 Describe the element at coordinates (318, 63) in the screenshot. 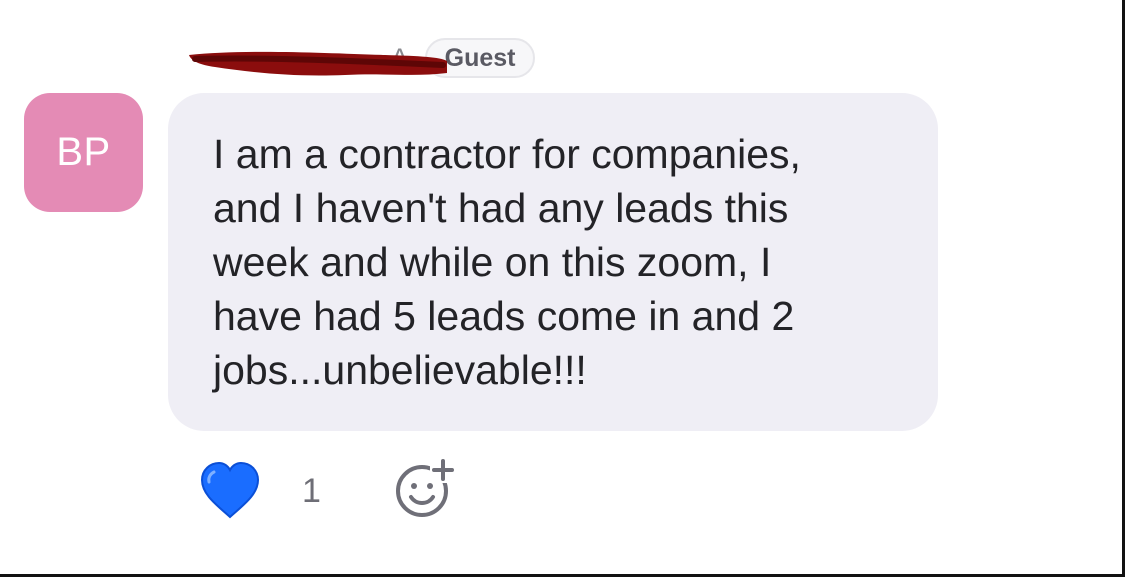

I see `redaction-mark` at that location.